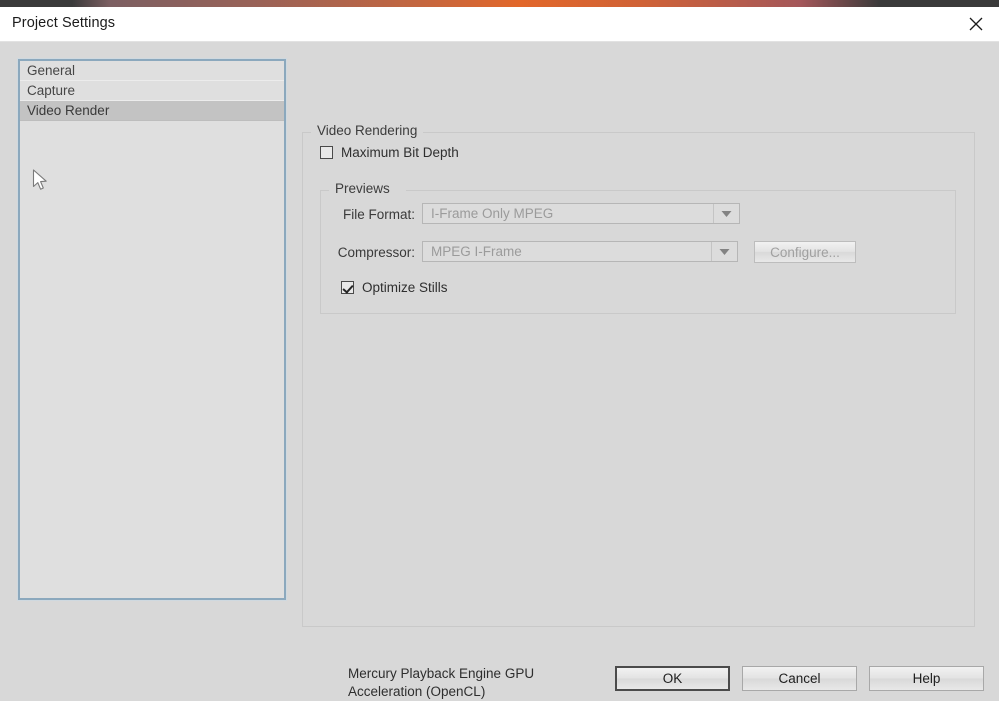 The image size is (999, 701). I want to click on checkbox-box-unchecked-icon, so click(326, 152).